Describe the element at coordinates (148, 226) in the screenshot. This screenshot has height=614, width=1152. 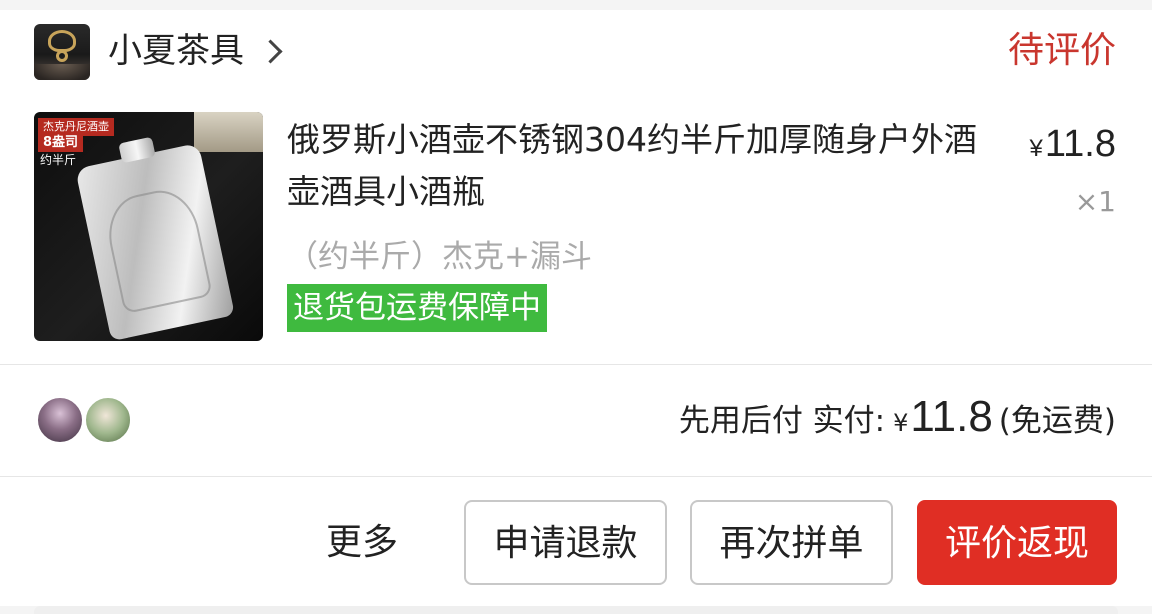
I see `product-thumbnail: 杰克丹尼酒壶 8盎司 约半斤` at that location.